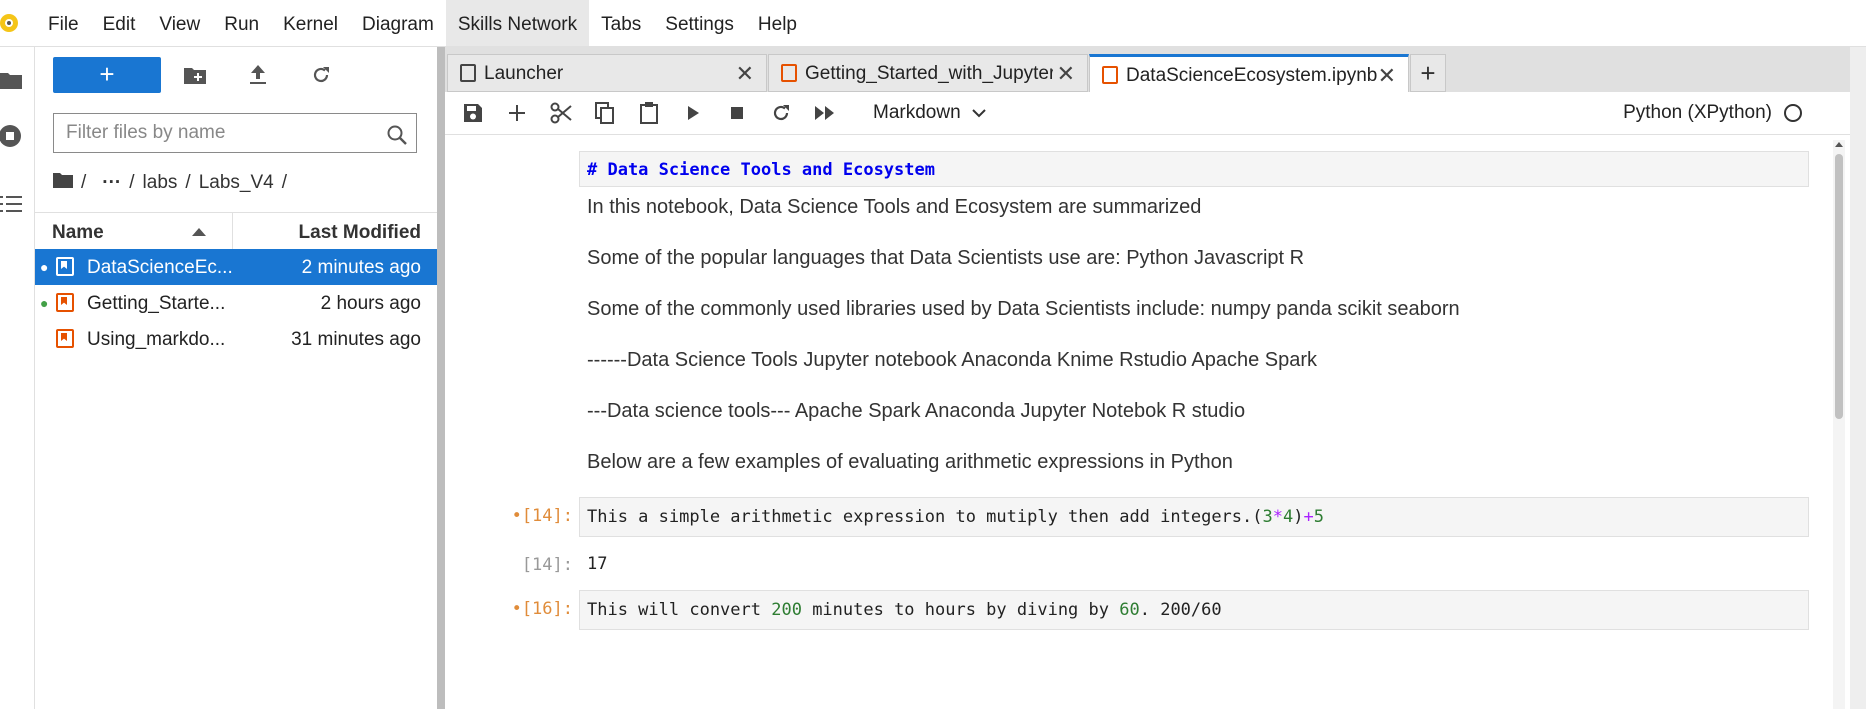 The width and height of the screenshot is (1866, 709). Describe the element at coordinates (607, 73) in the screenshot. I see `tab-launcher: Launcher ✕` at that location.